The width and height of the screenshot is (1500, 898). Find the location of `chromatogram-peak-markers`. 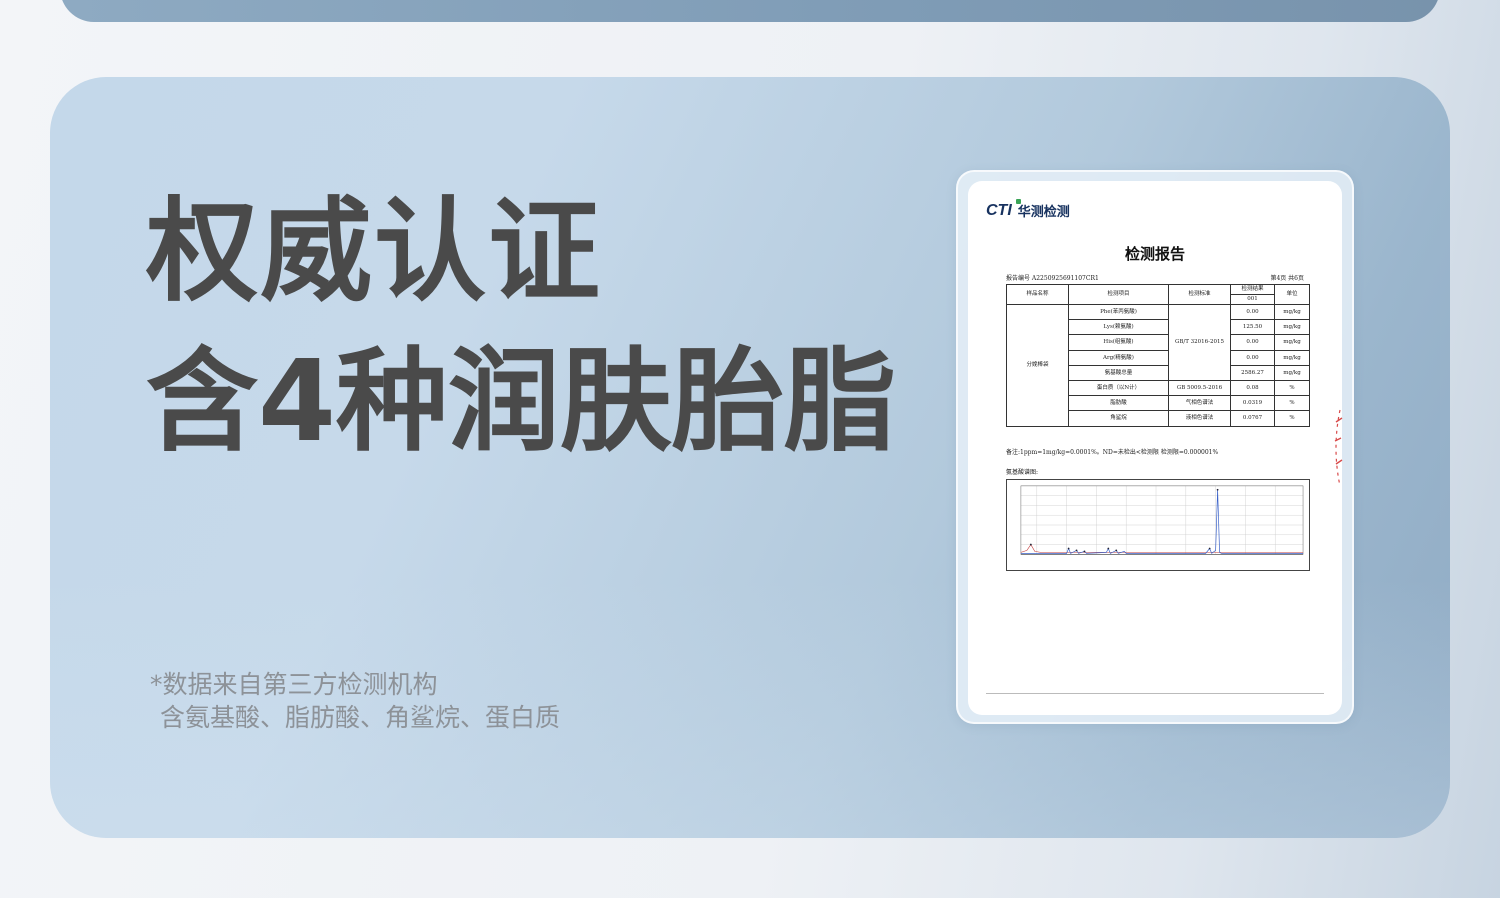

chromatogram-peak-markers is located at coordinates (1124, 520).